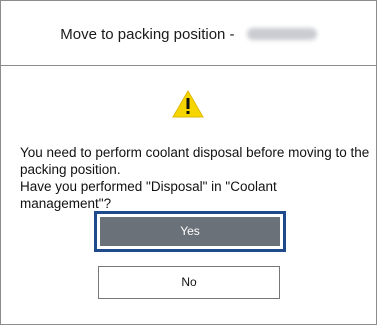  I want to click on dialog-title: Move to packing position -, so click(147, 34).